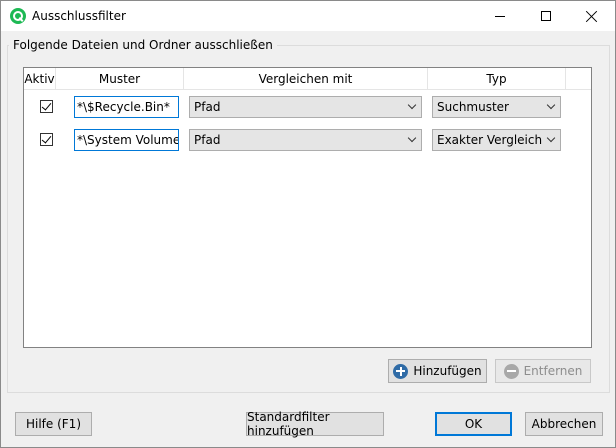  I want to click on maximize-icon, so click(546, 16).